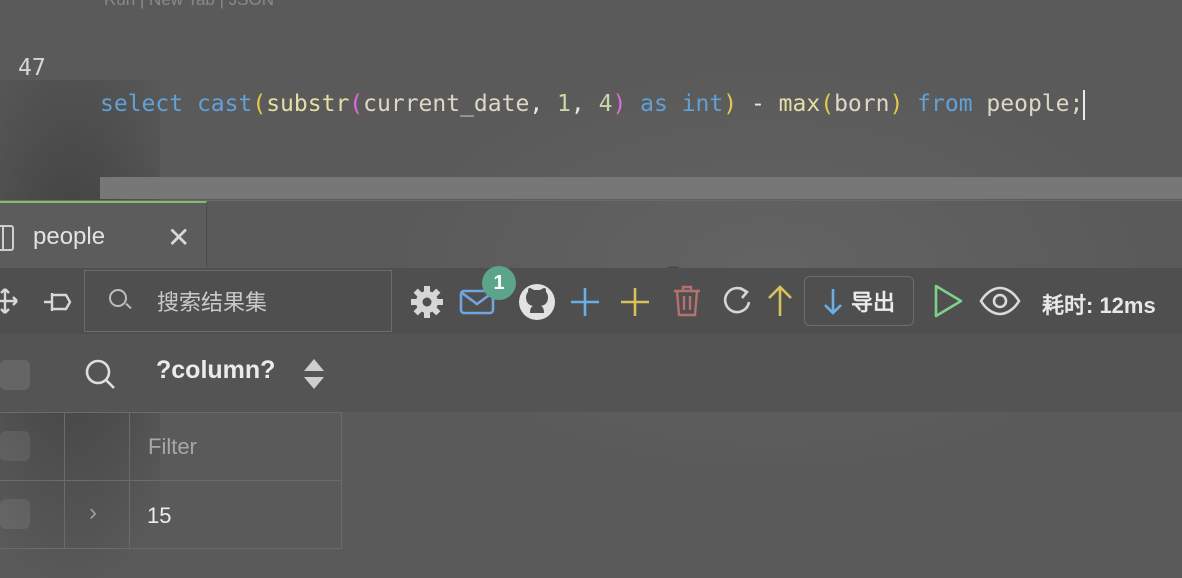  Describe the element at coordinates (7, 238) in the screenshot. I see `table-icon` at that location.